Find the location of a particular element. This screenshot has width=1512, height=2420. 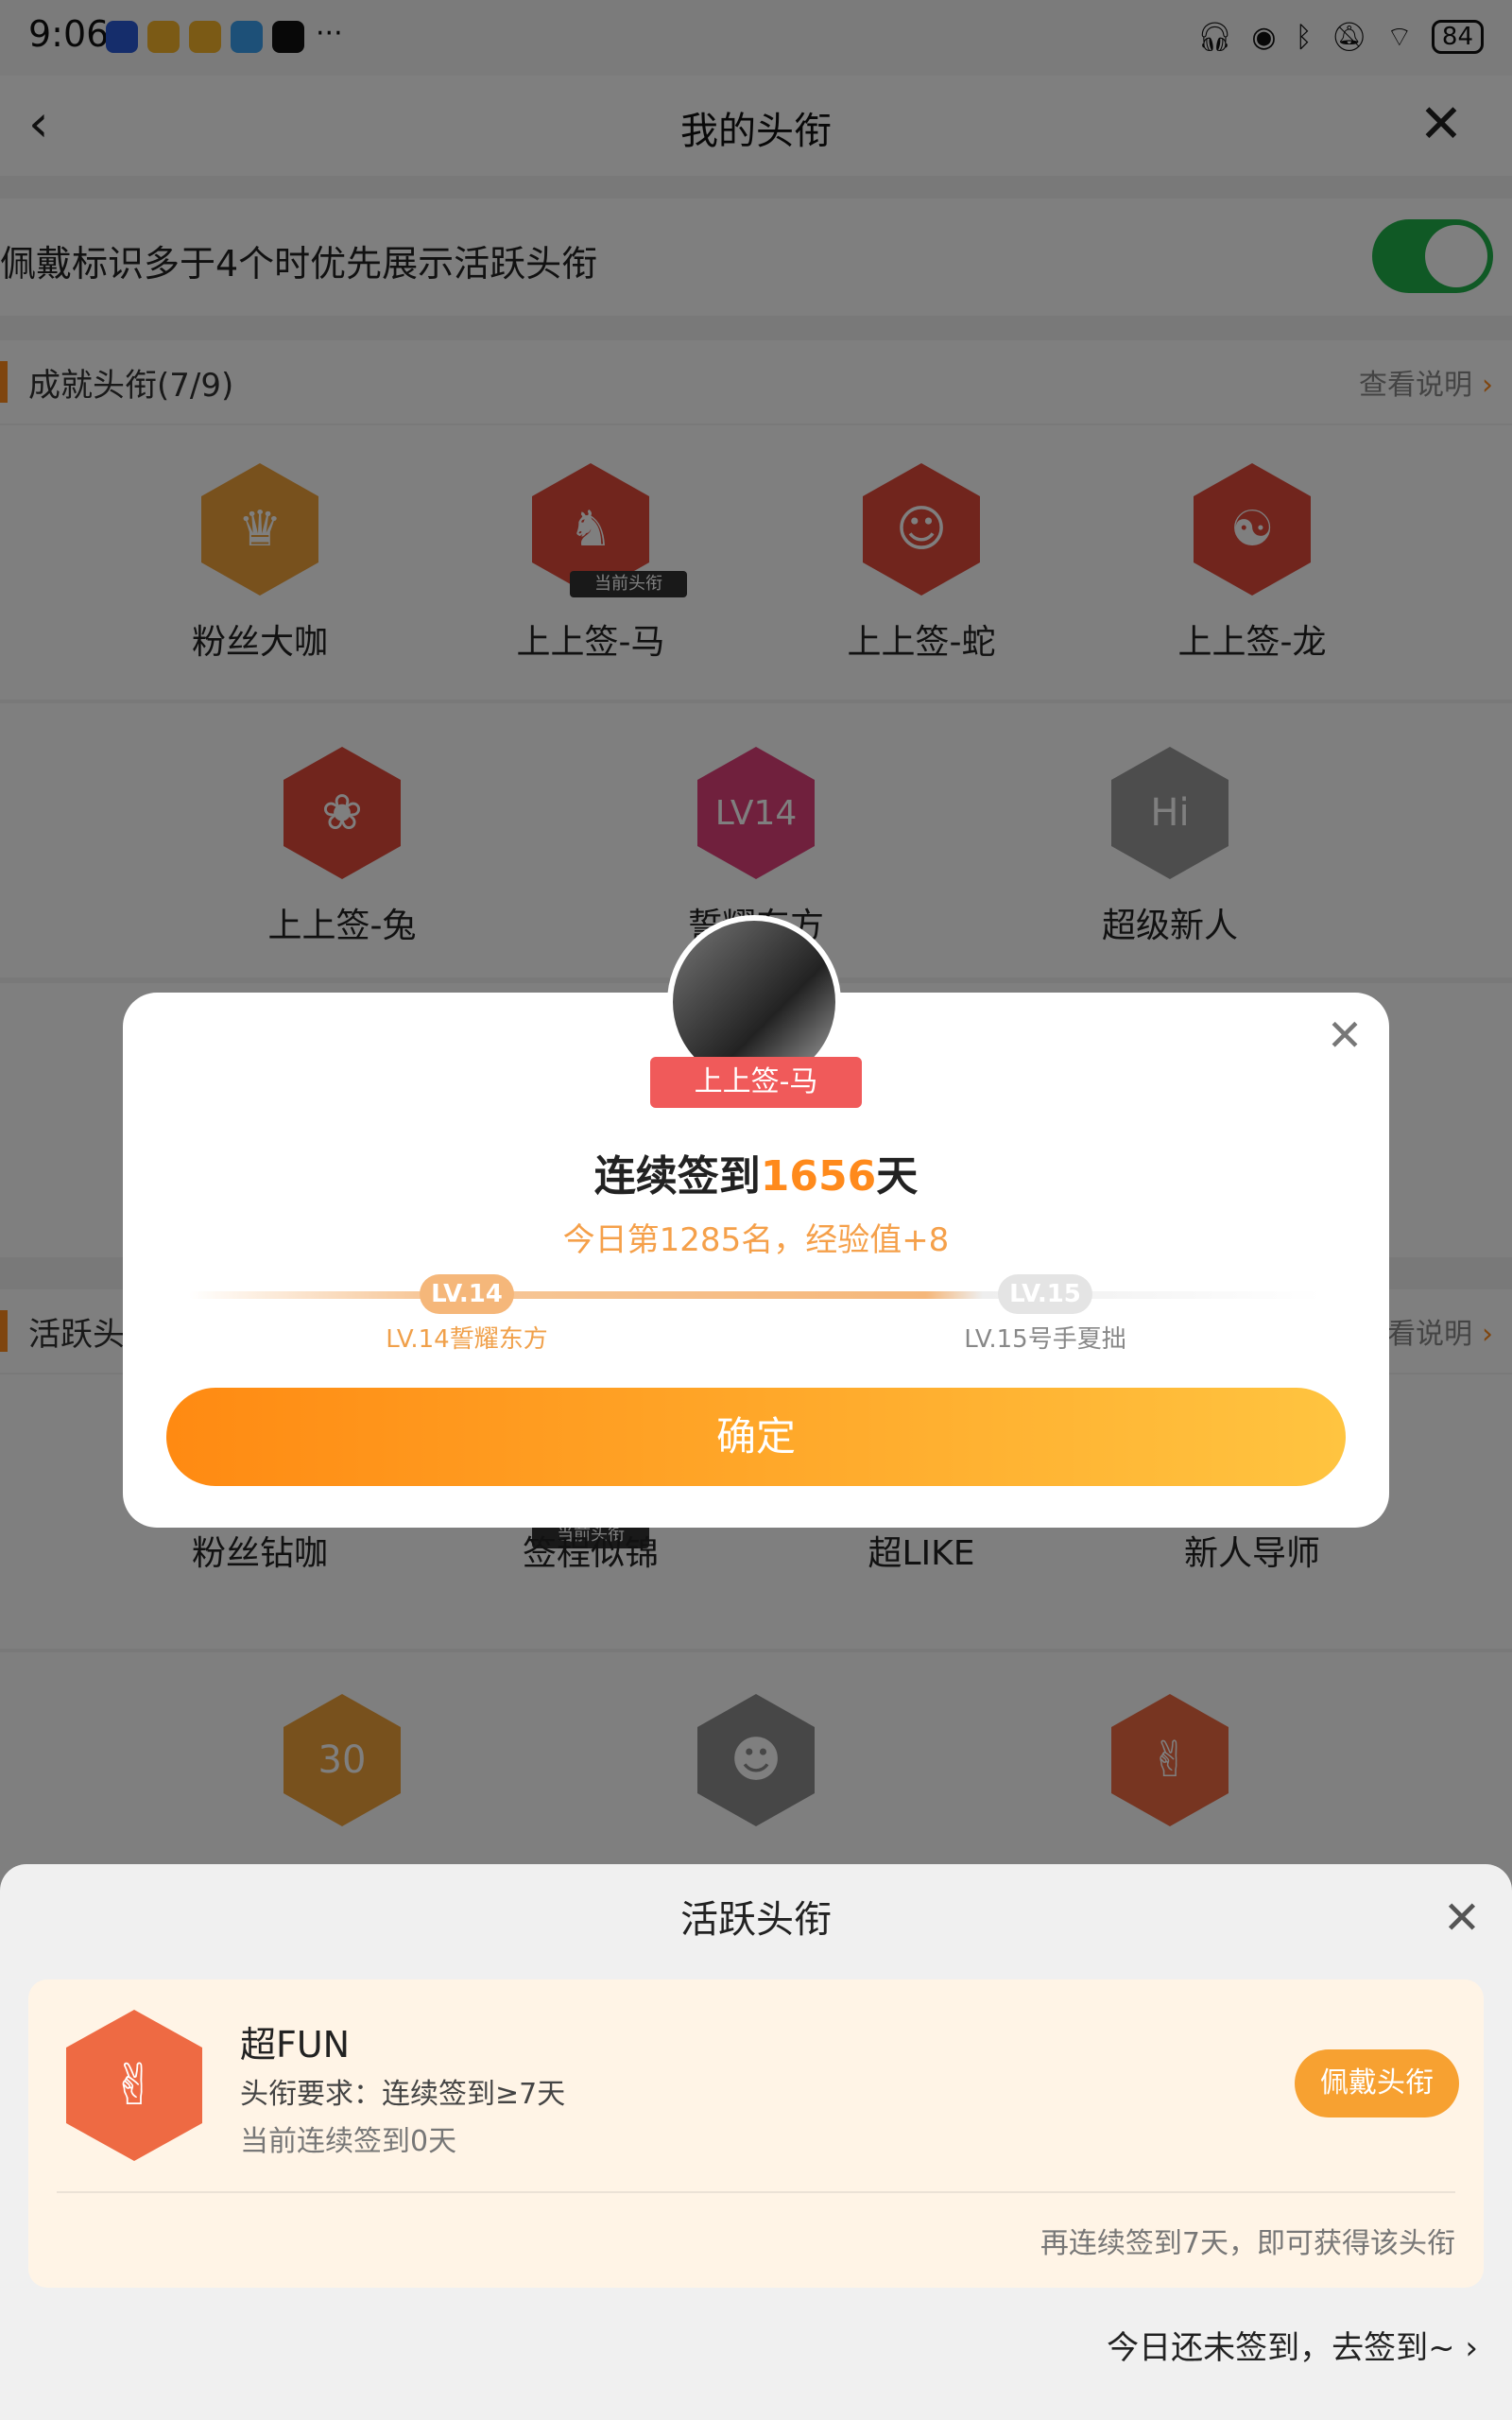

streak-suffix: 天 is located at coordinates (897, 1176).